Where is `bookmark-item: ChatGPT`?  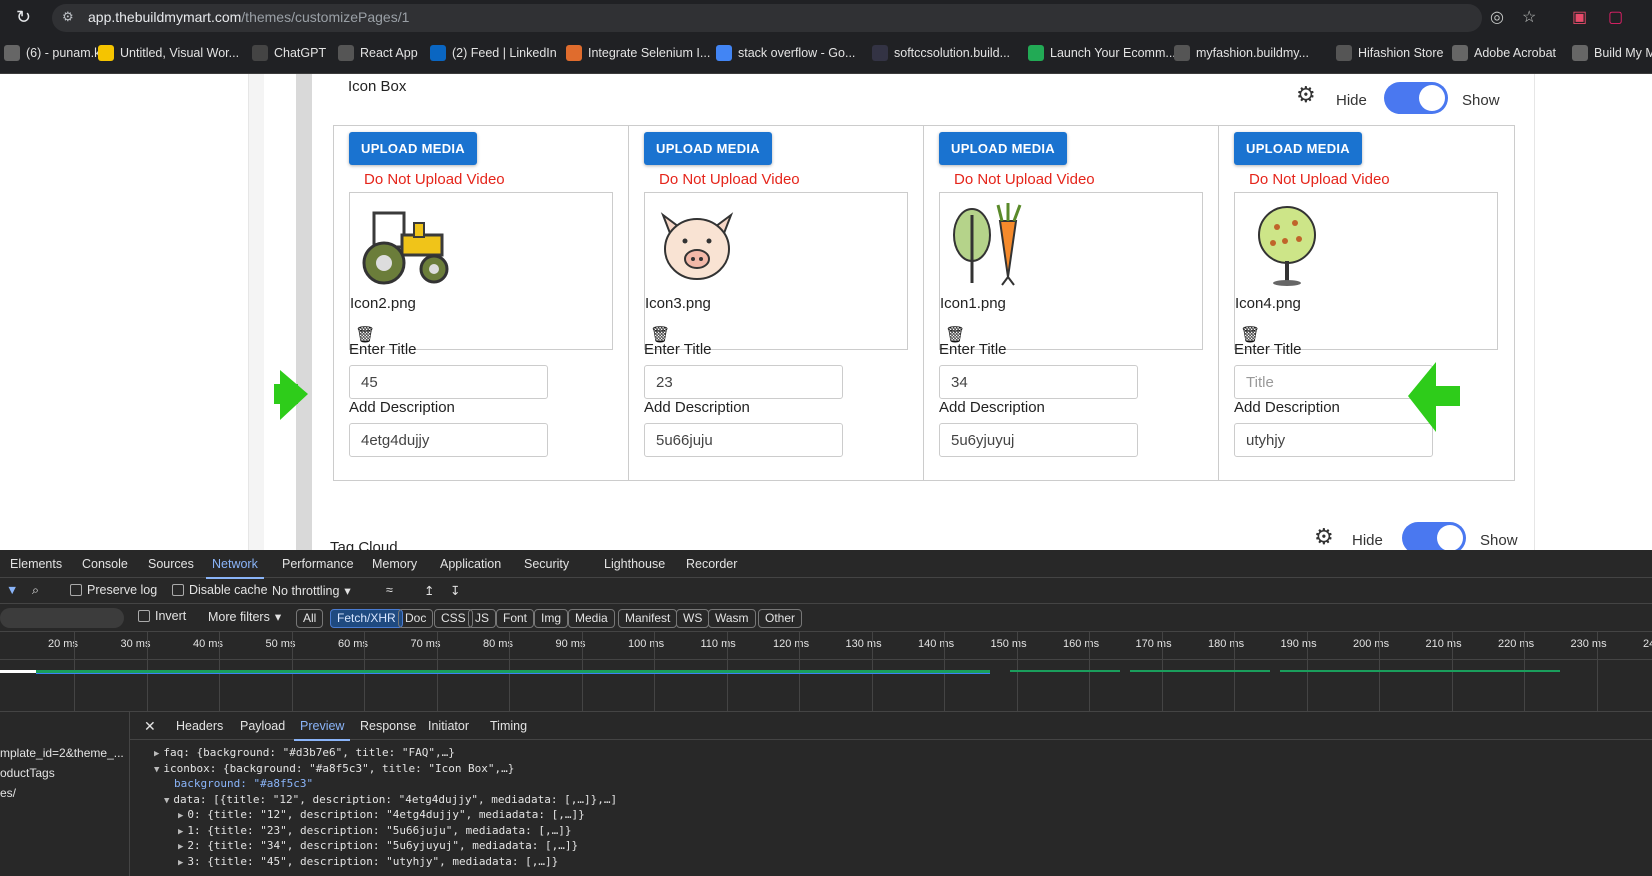
bookmark-item: ChatGPT is located at coordinates (289, 53).